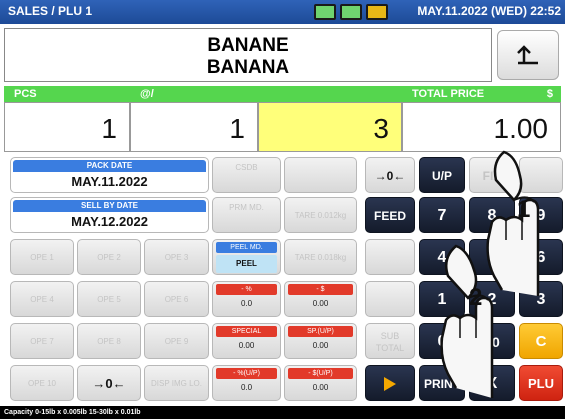  I want to click on entry-header, so click(330, 94).